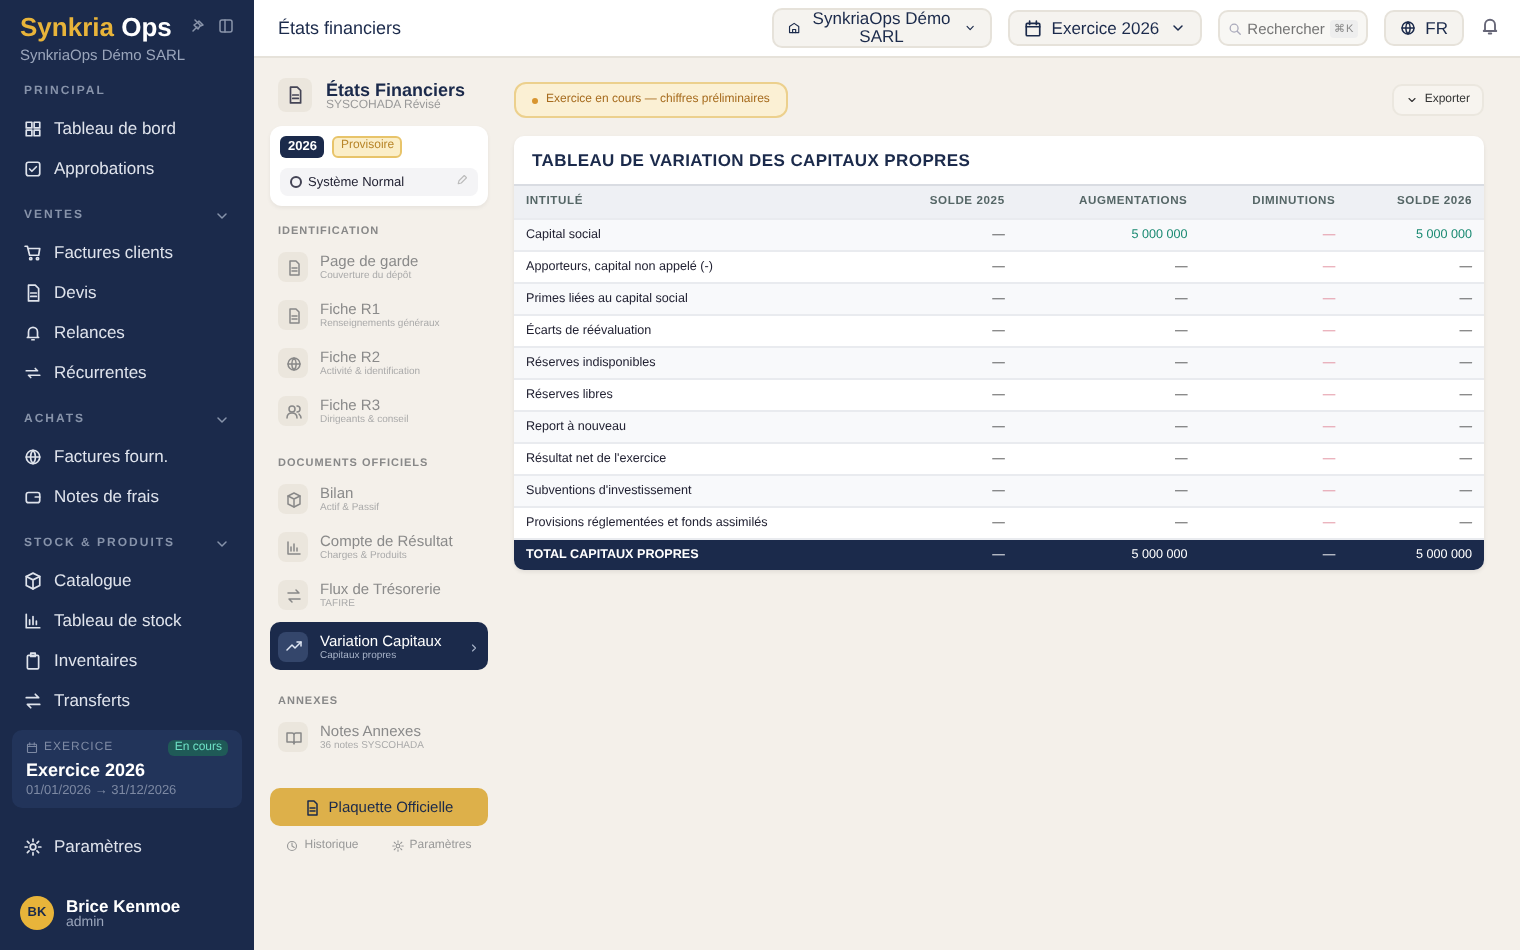 Image resolution: width=1520 pixels, height=950 pixels. I want to click on nav-item: Tableau de stock, so click(127, 620).